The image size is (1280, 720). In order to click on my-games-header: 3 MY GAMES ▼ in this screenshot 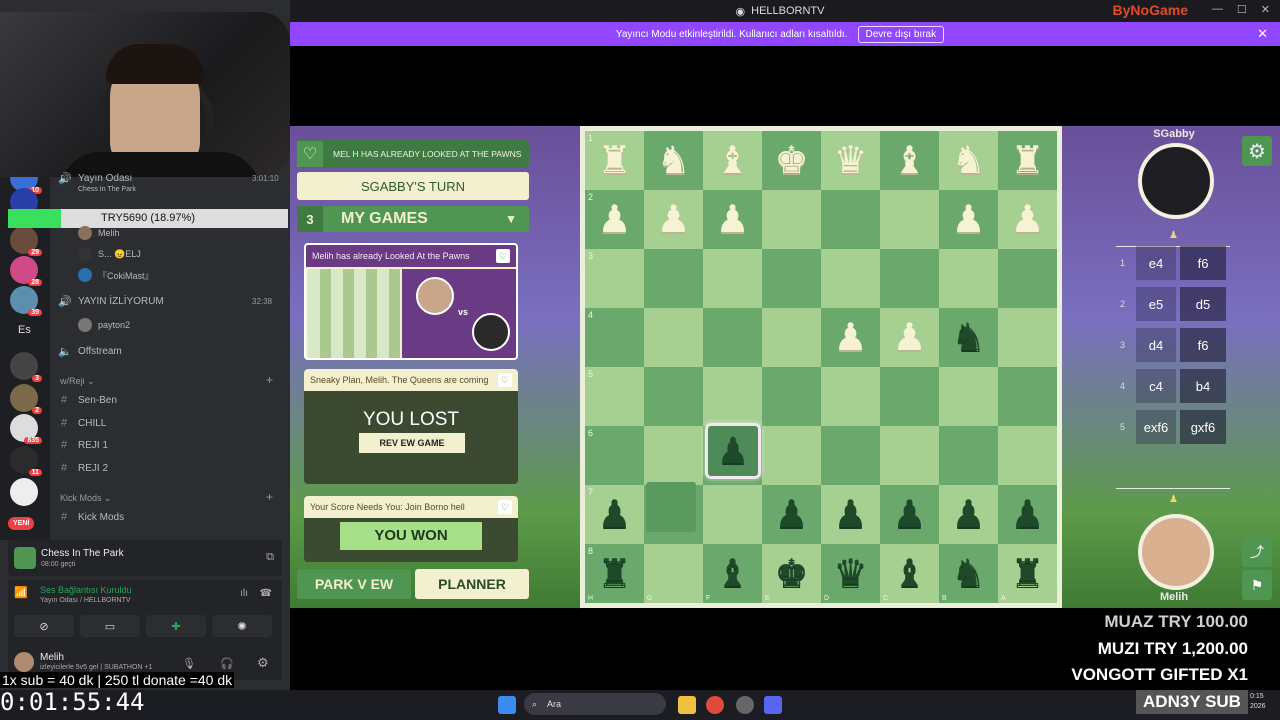, I will do `click(413, 219)`.